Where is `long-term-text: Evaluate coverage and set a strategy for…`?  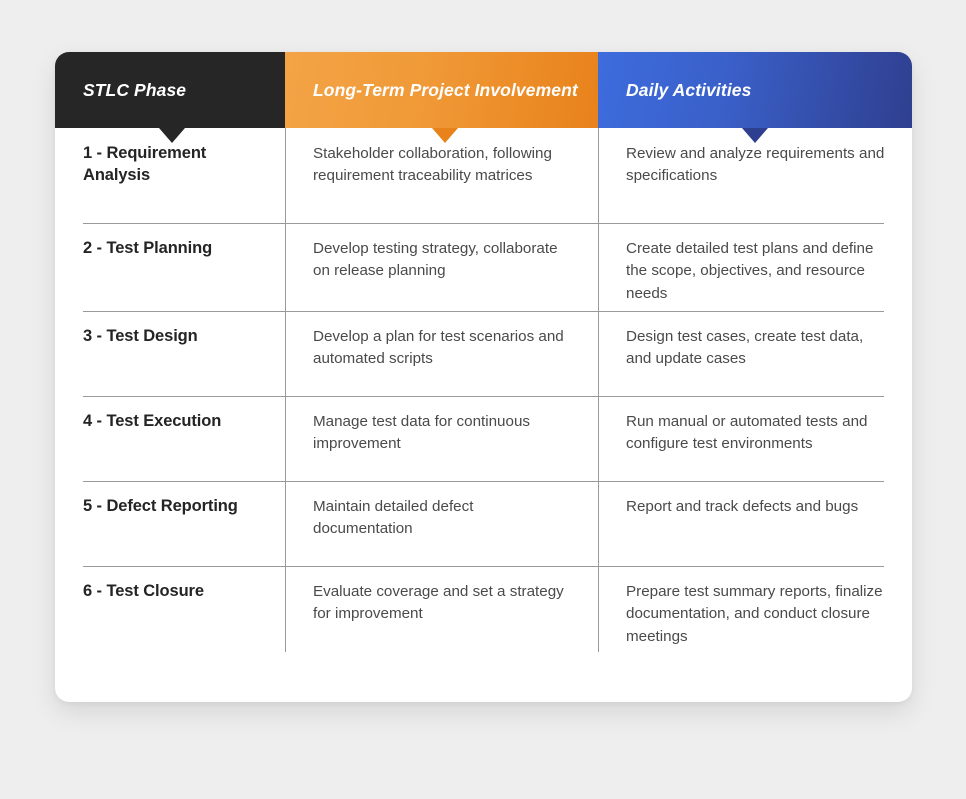 long-term-text: Evaluate coverage and set a strategy for… is located at coordinates (438, 603).